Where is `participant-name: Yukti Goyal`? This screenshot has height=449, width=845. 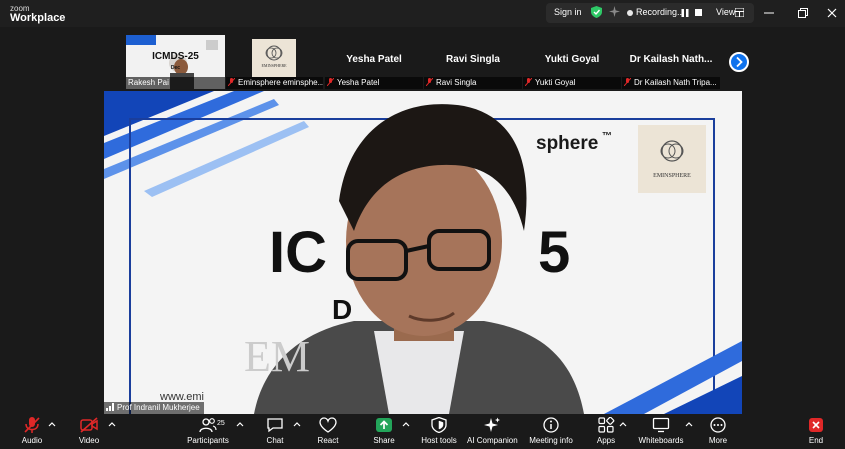
participant-name: Yukti Goyal is located at coordinates (572, 83).